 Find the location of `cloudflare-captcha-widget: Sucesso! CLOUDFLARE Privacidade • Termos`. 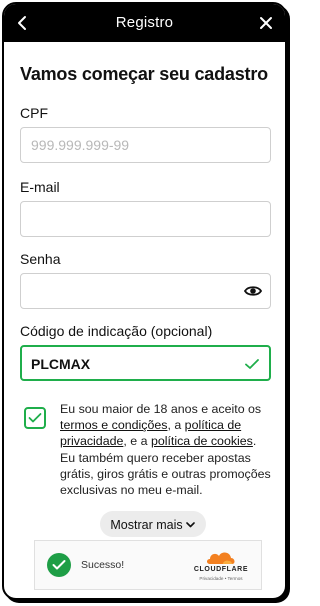

cloudflare-captcha-widget: Sucesso! CLOUDFLARE Privacidade • Termos is located at coordinates (148, 565).